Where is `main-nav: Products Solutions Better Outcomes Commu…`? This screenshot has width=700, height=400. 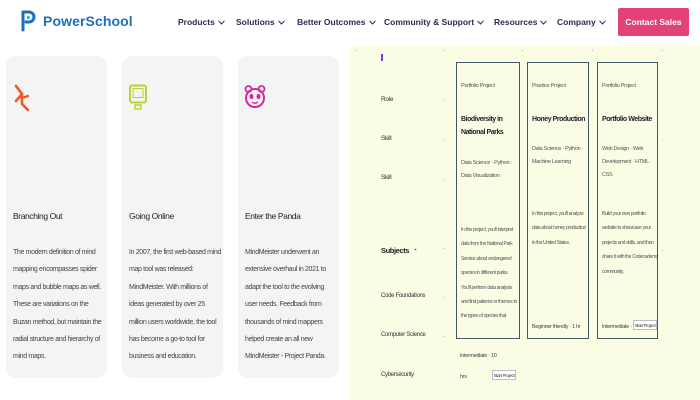
main-nav: Products Solutions Better Outcomes Commu… is located at coordinates (350, 24).